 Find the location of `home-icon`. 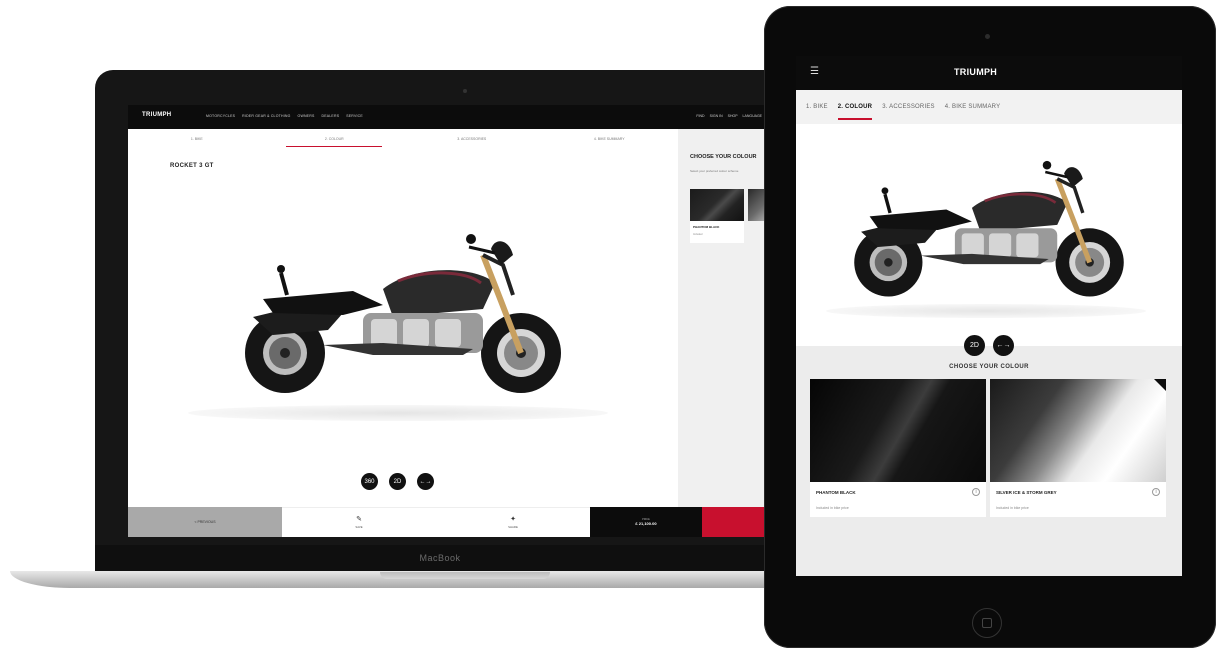

home-icon is located at coordinates (987, 623).